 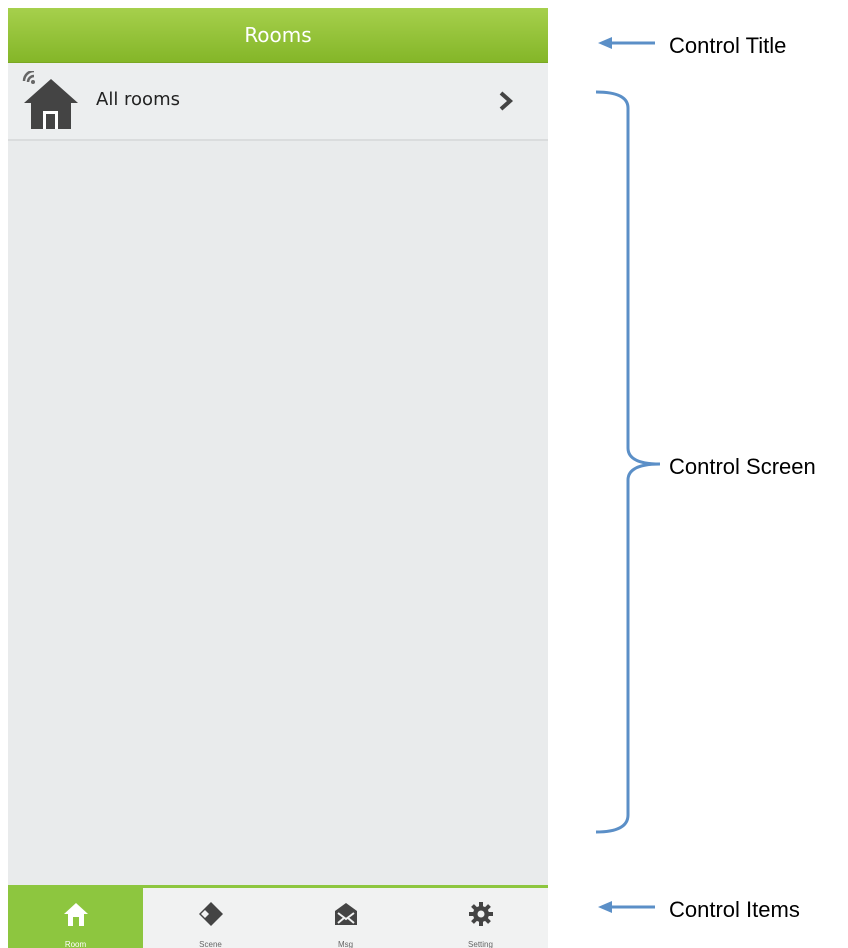 What do you see at coordinates (734, 909) in the screenshot?
I see `control-items-annotation: Control Items` at bounding box center [734, 909].